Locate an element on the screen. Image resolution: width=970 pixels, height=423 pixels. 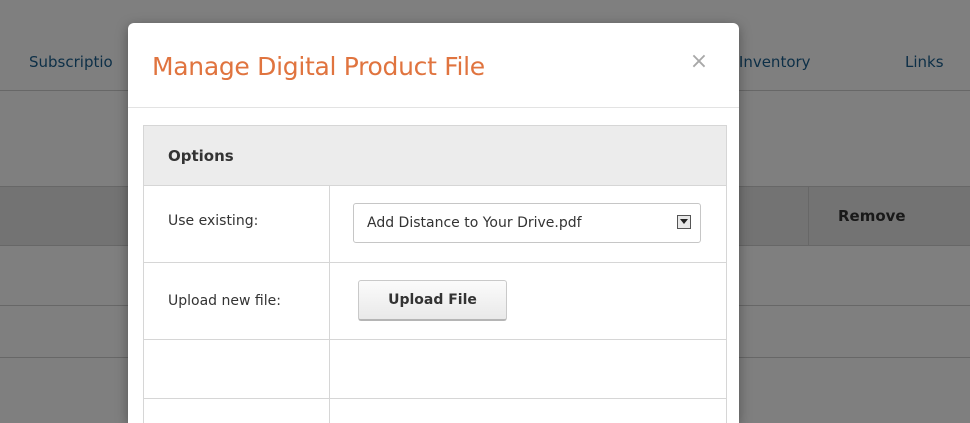
existing-file-select: Add Distance to Your Drive.pdf is located at coordinates (527, 223).